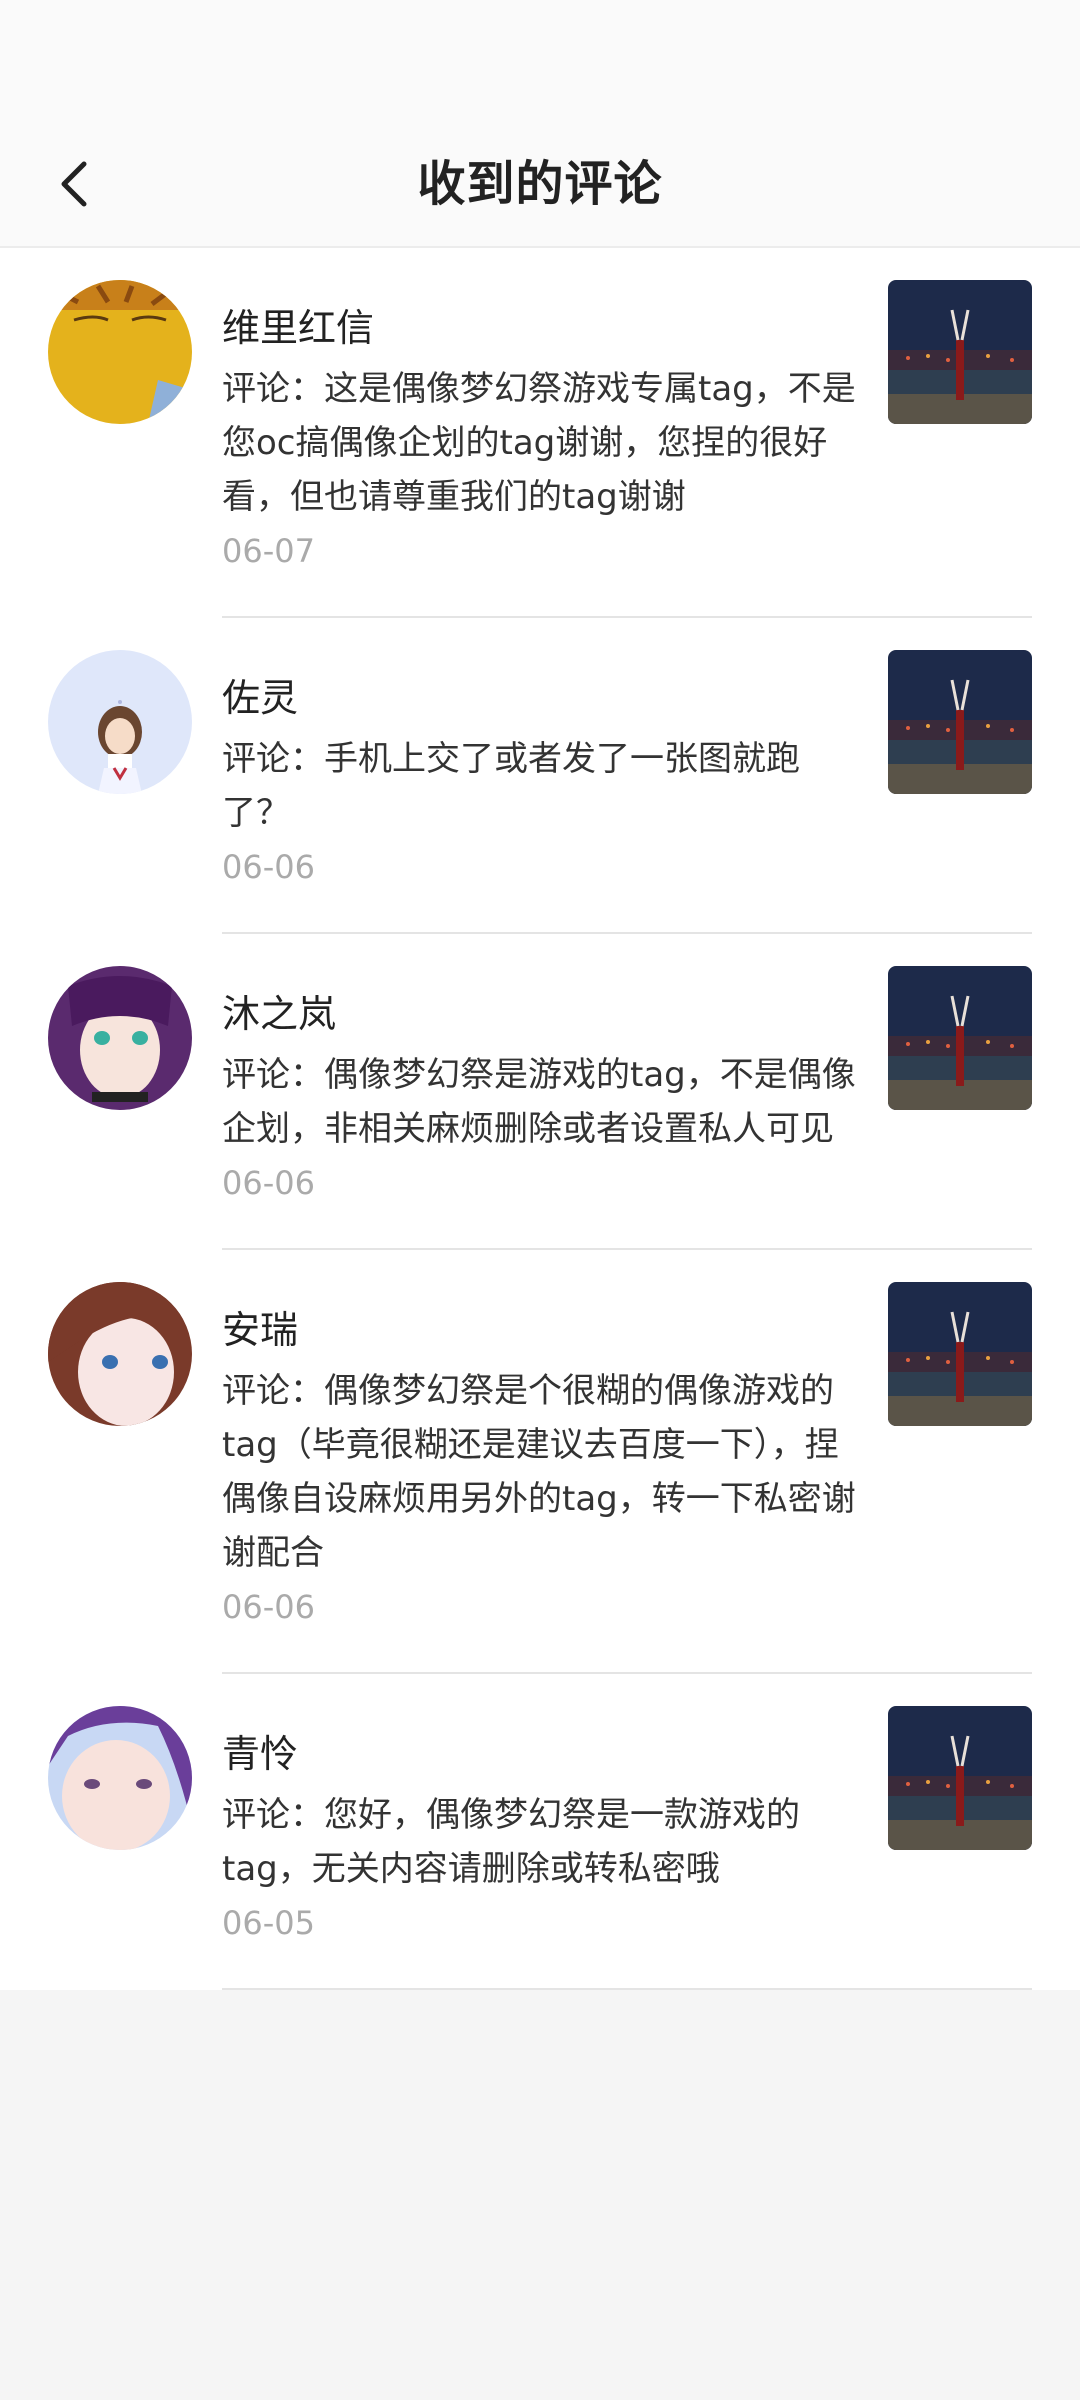  What do you see at coordinates (268, 1923) in the screenshot?
I see `comment-date: 06-05` at bounding box center [268, 1923].